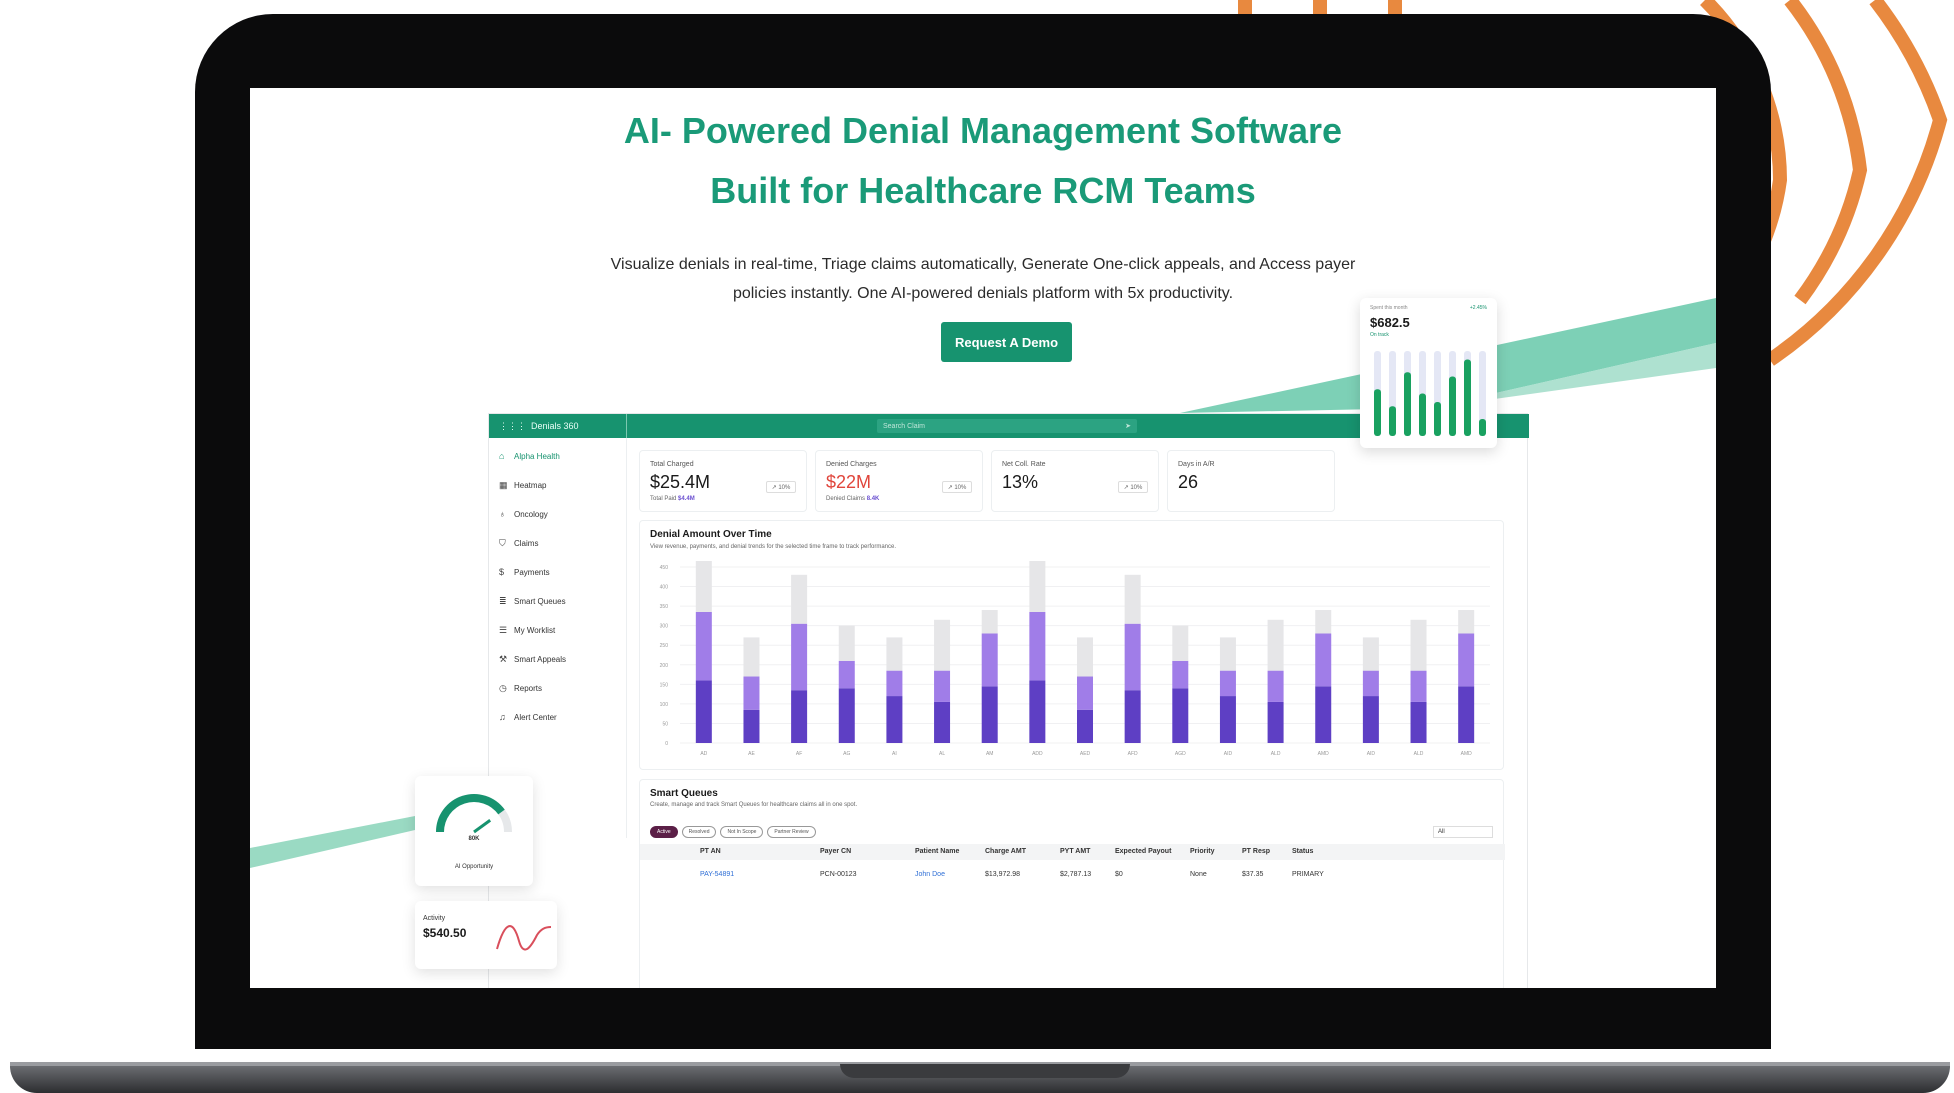 This screenshot has height=1093, width=1954. I want to click on column-header: PT Resp, so click(1256, 851).